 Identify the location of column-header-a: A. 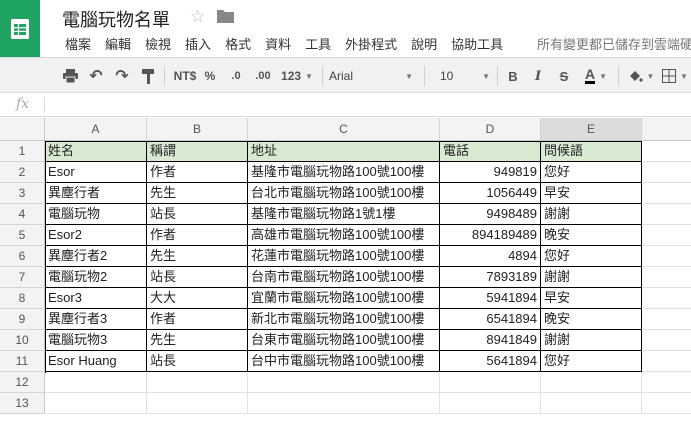
(96, 129).